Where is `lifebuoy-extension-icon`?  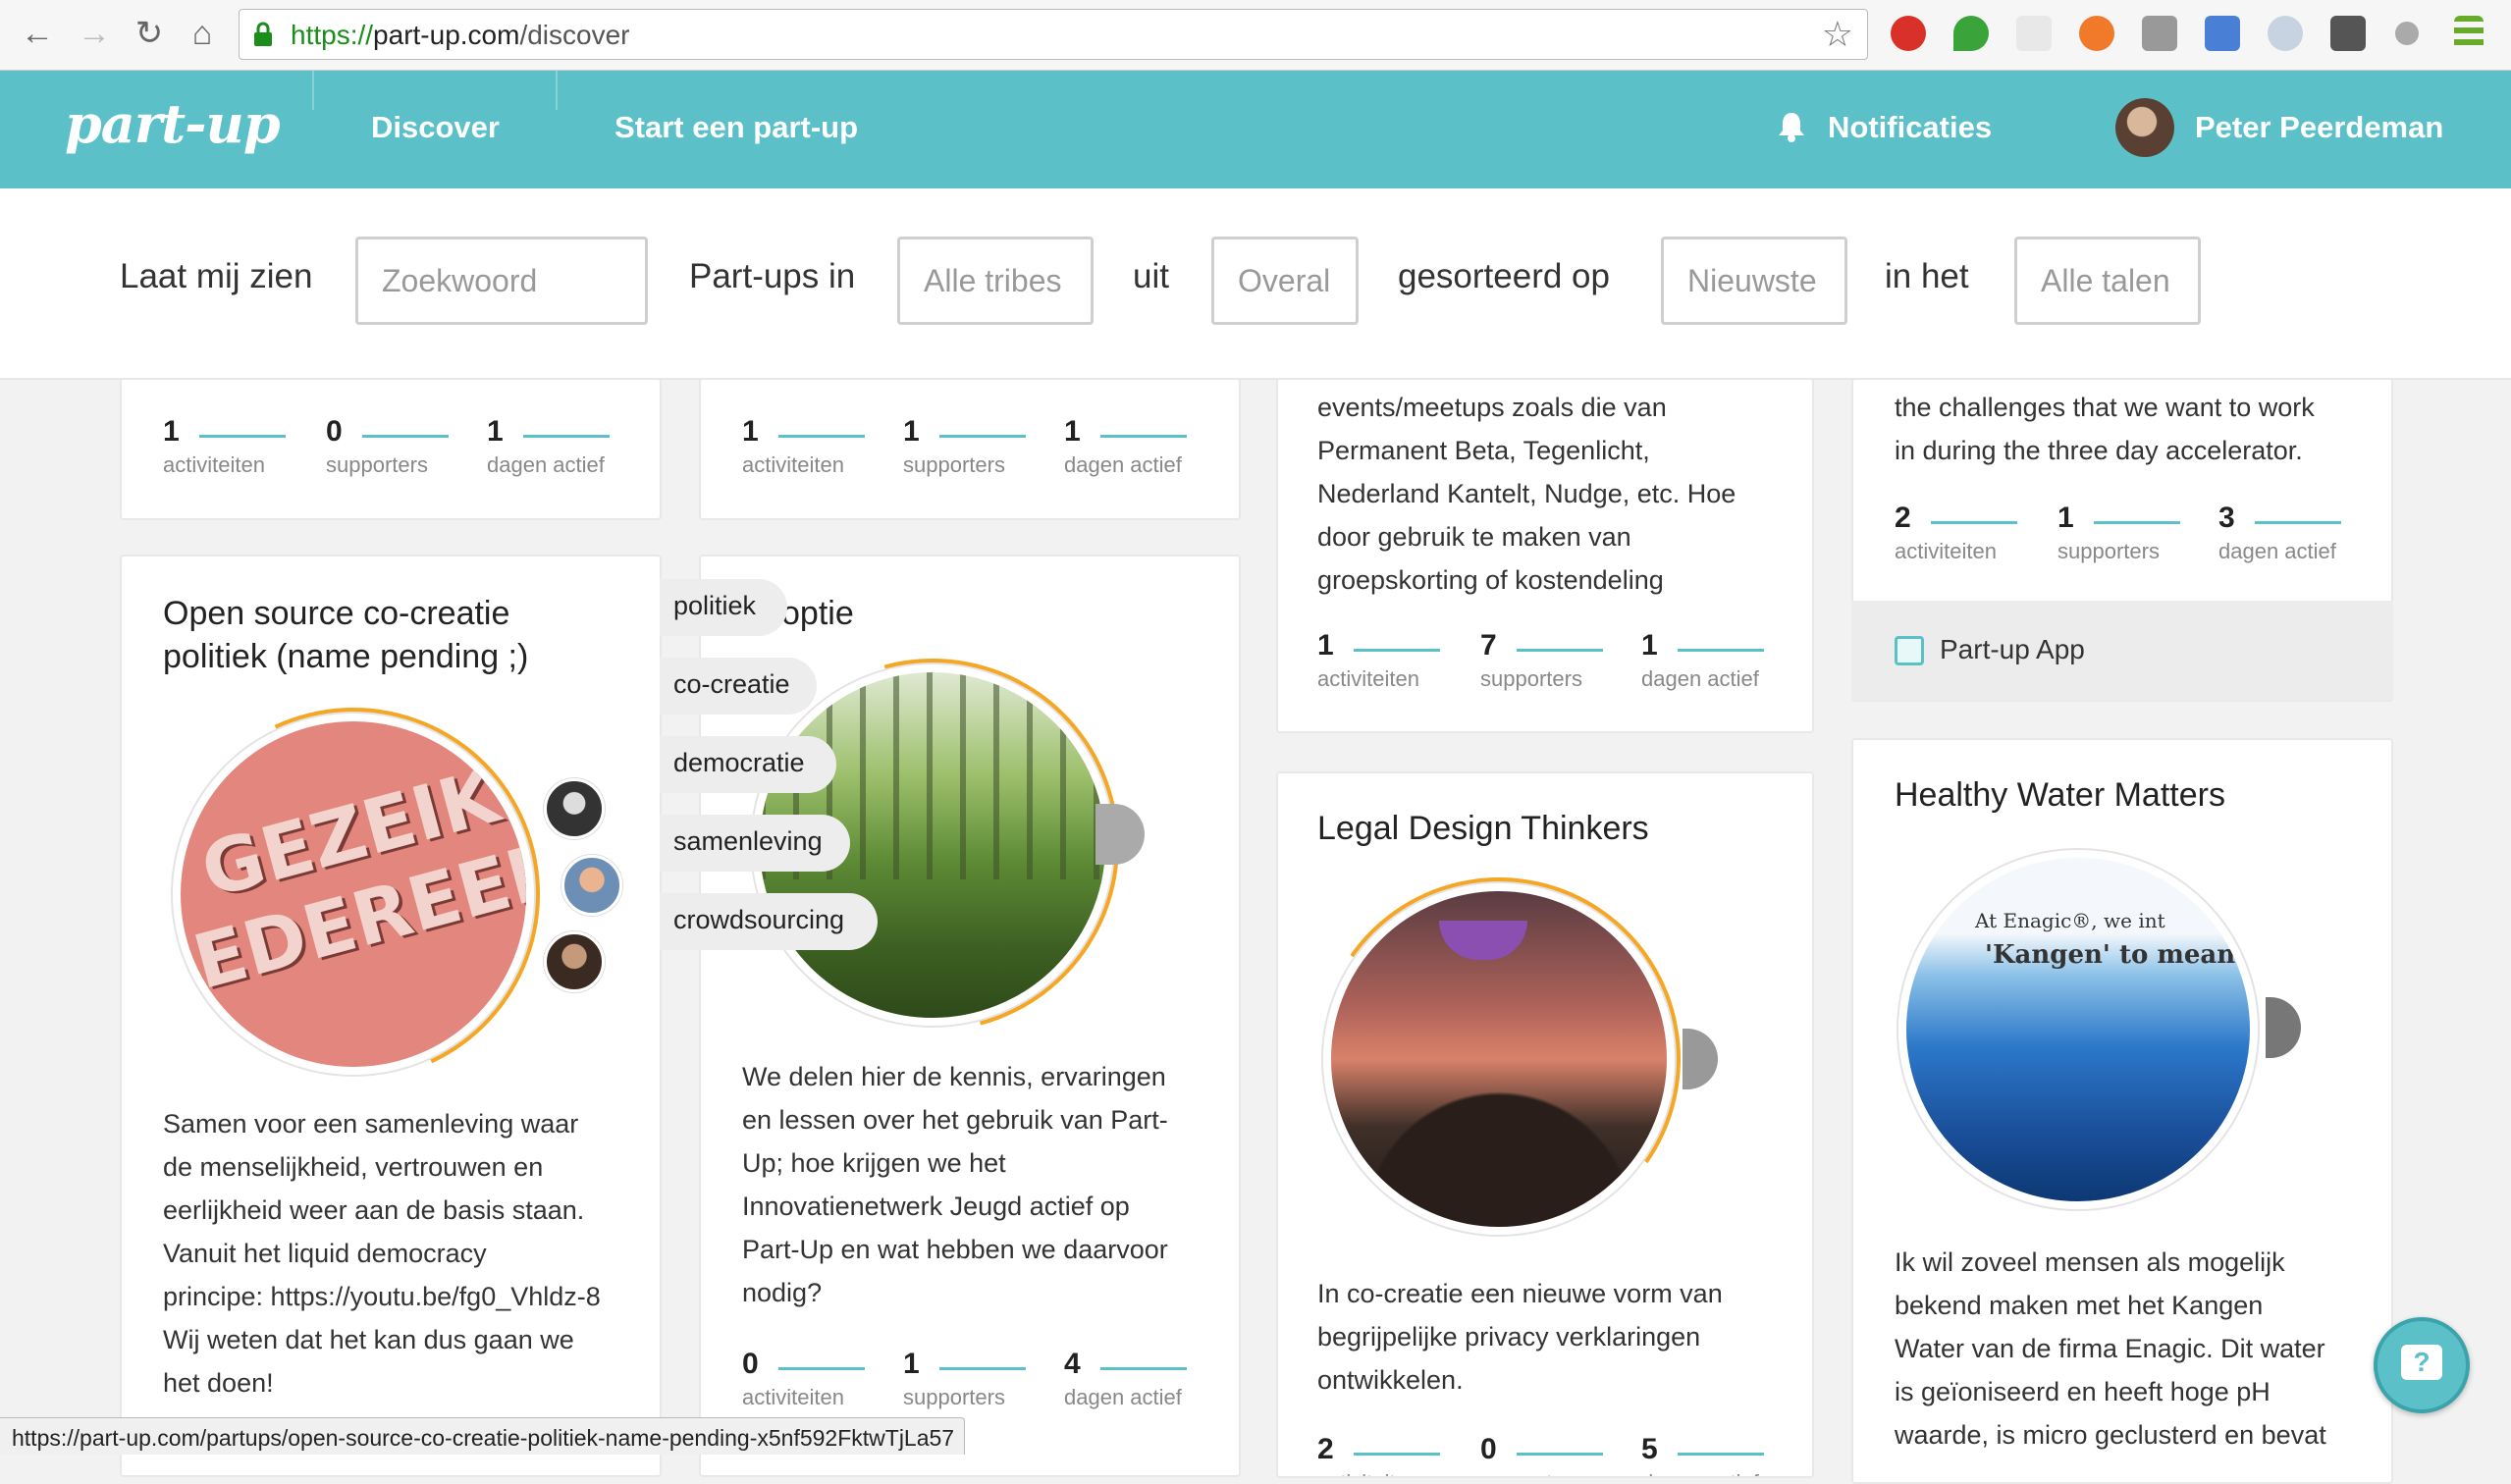 lifebuoy-extension-icon is located at coordinates (2096, 33).